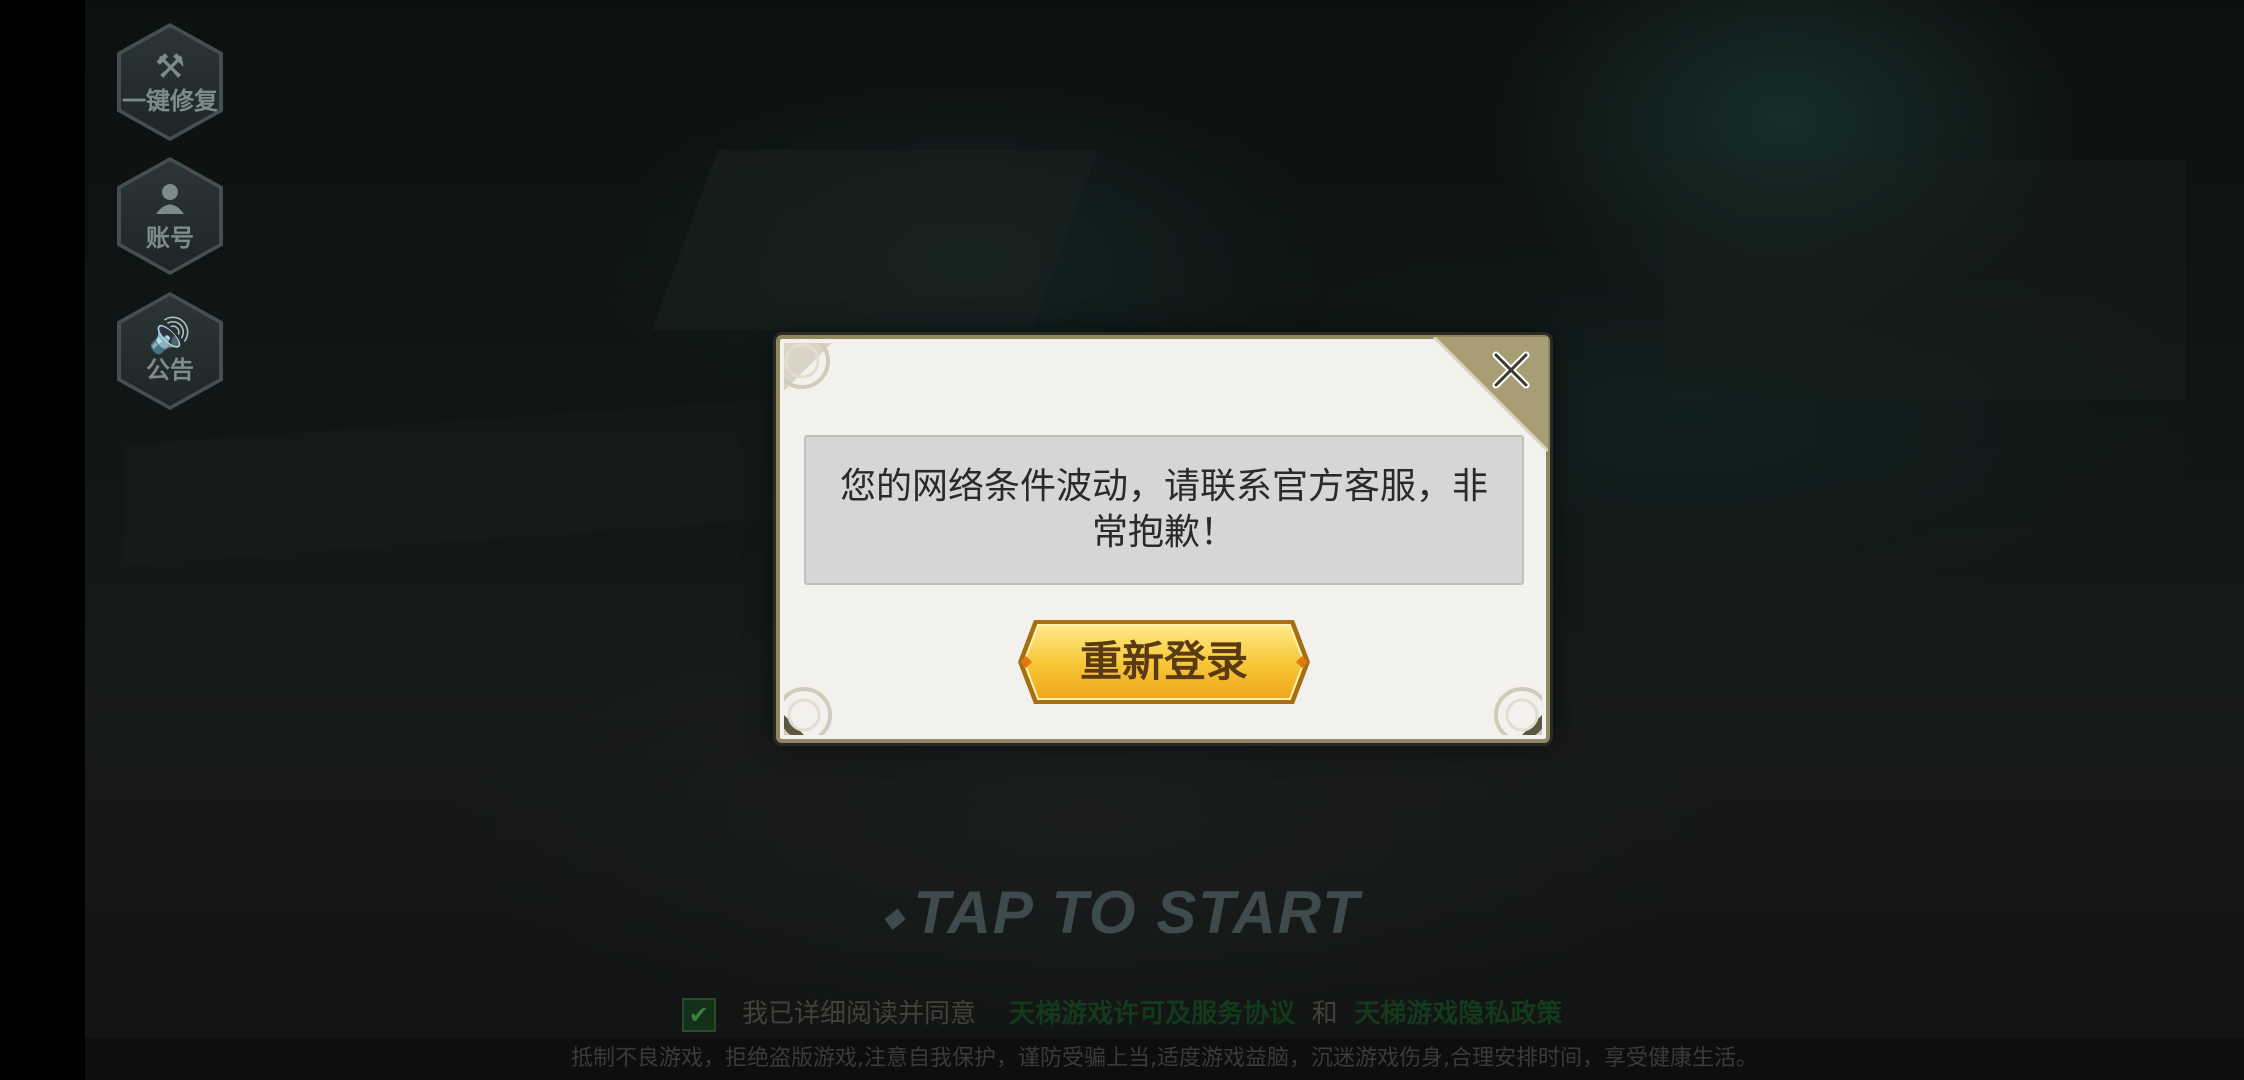 The width and height of the screenshot is (2244, 1080). What do you see at coordinates (170, 101) in the screenshot?
I see `repair-label: 一键修复` at bounding box center [170, 101].